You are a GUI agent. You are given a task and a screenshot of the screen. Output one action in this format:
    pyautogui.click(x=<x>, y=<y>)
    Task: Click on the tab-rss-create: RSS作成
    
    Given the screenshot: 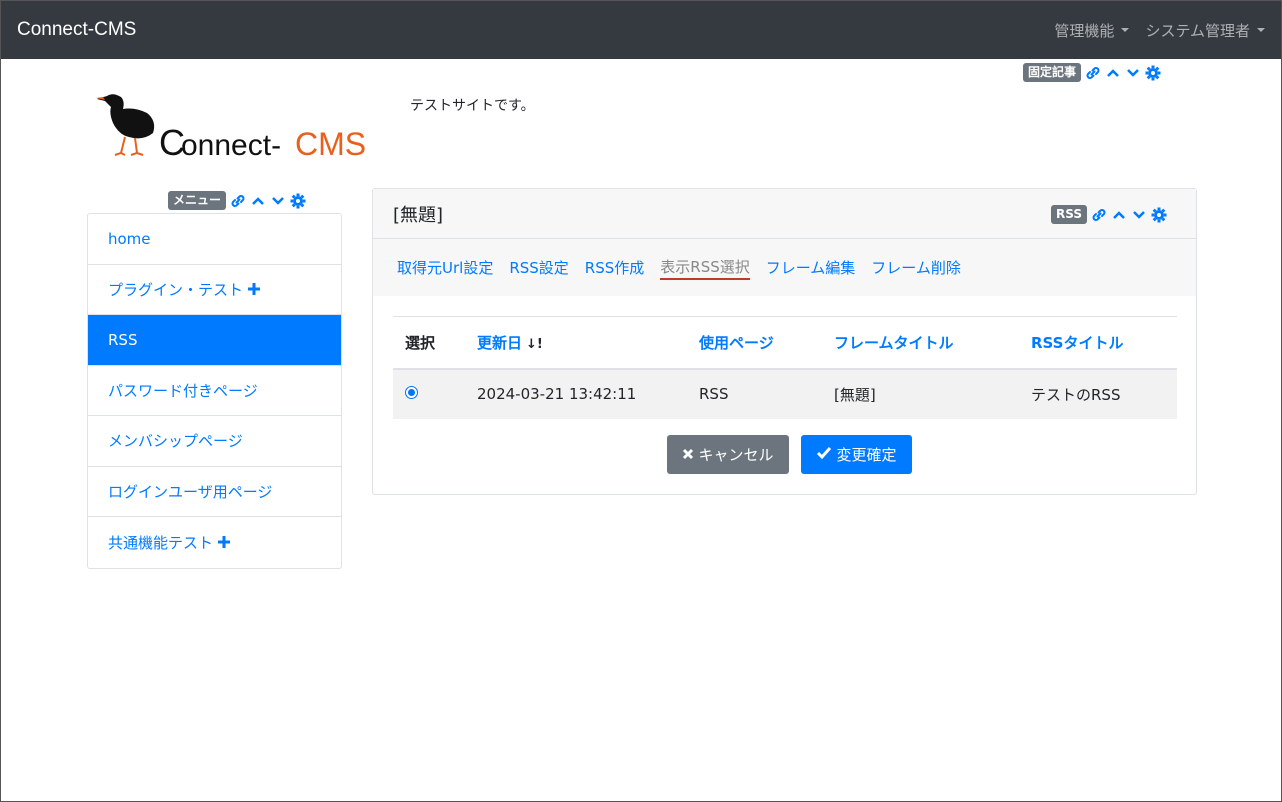 What is the action you would take?
    pyautogui.click(x=614, y=267)
    